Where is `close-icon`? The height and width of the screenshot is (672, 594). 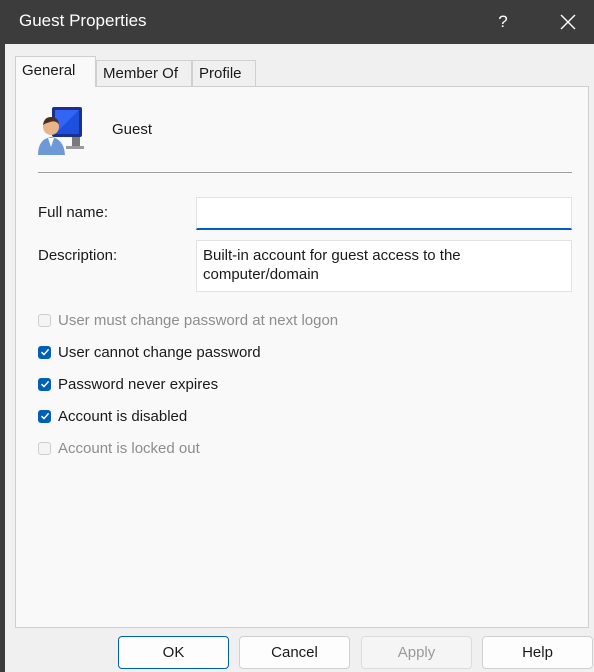 close-icon is located at coordinates (567, 22).